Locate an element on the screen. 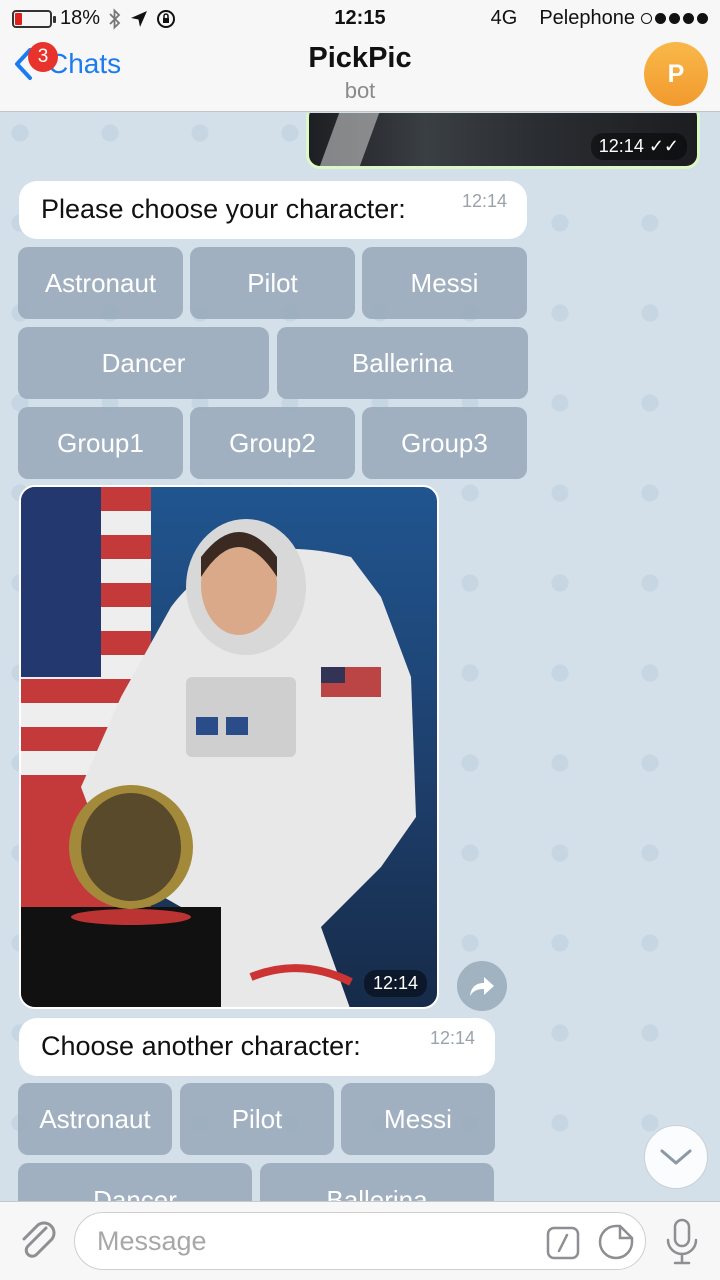  input-bar is located at coordinates (360, 1240).